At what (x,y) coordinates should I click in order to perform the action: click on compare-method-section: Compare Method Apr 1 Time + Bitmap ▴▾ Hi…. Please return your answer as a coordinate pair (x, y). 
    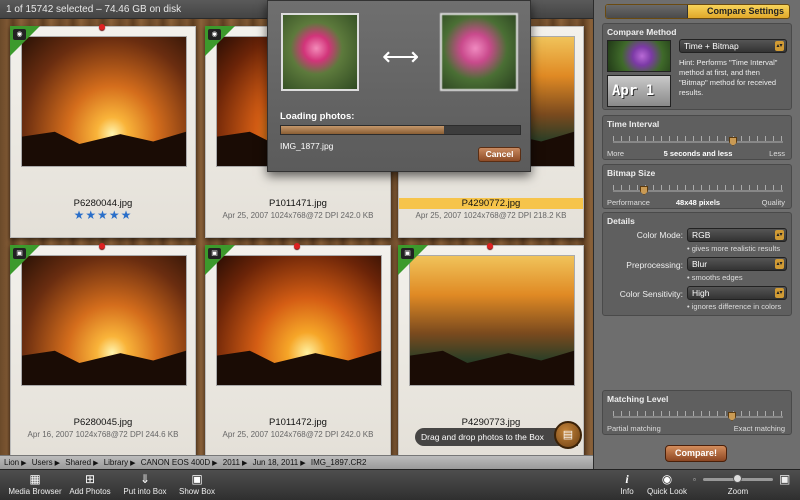
    Looking at the image, I should click on (697, 66).